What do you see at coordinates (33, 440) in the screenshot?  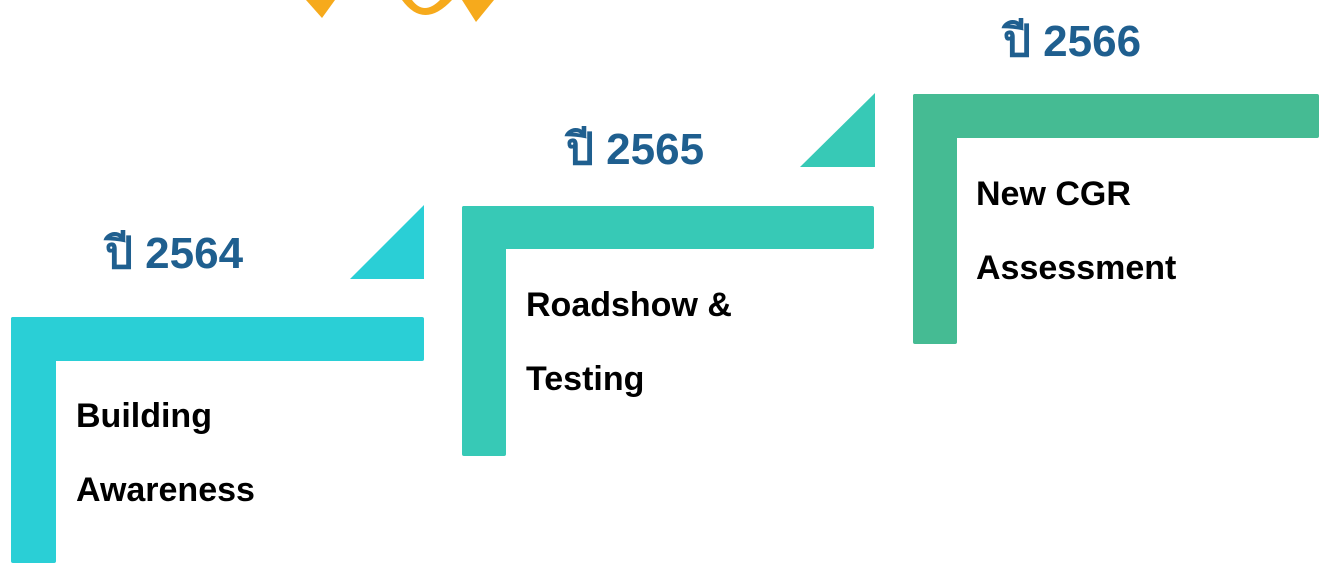 I see `step-2564-side-bar` at bounding box center [33, 440].